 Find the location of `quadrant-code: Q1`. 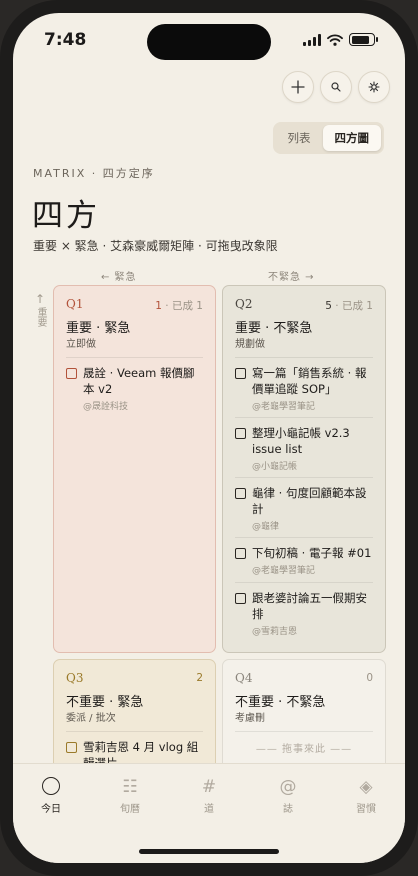

quadrant-code: Q1 is located at coordinates (75, 304).